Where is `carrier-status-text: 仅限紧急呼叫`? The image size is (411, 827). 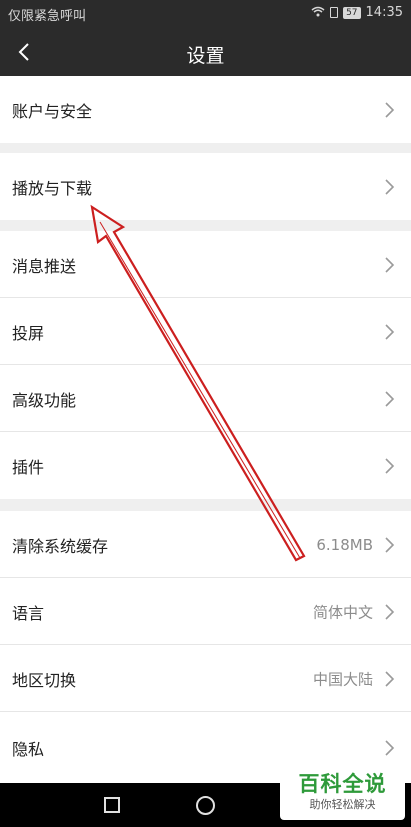
carrier-status-text: 仅限紧急呼叫 is located at coordinates (47, 16).